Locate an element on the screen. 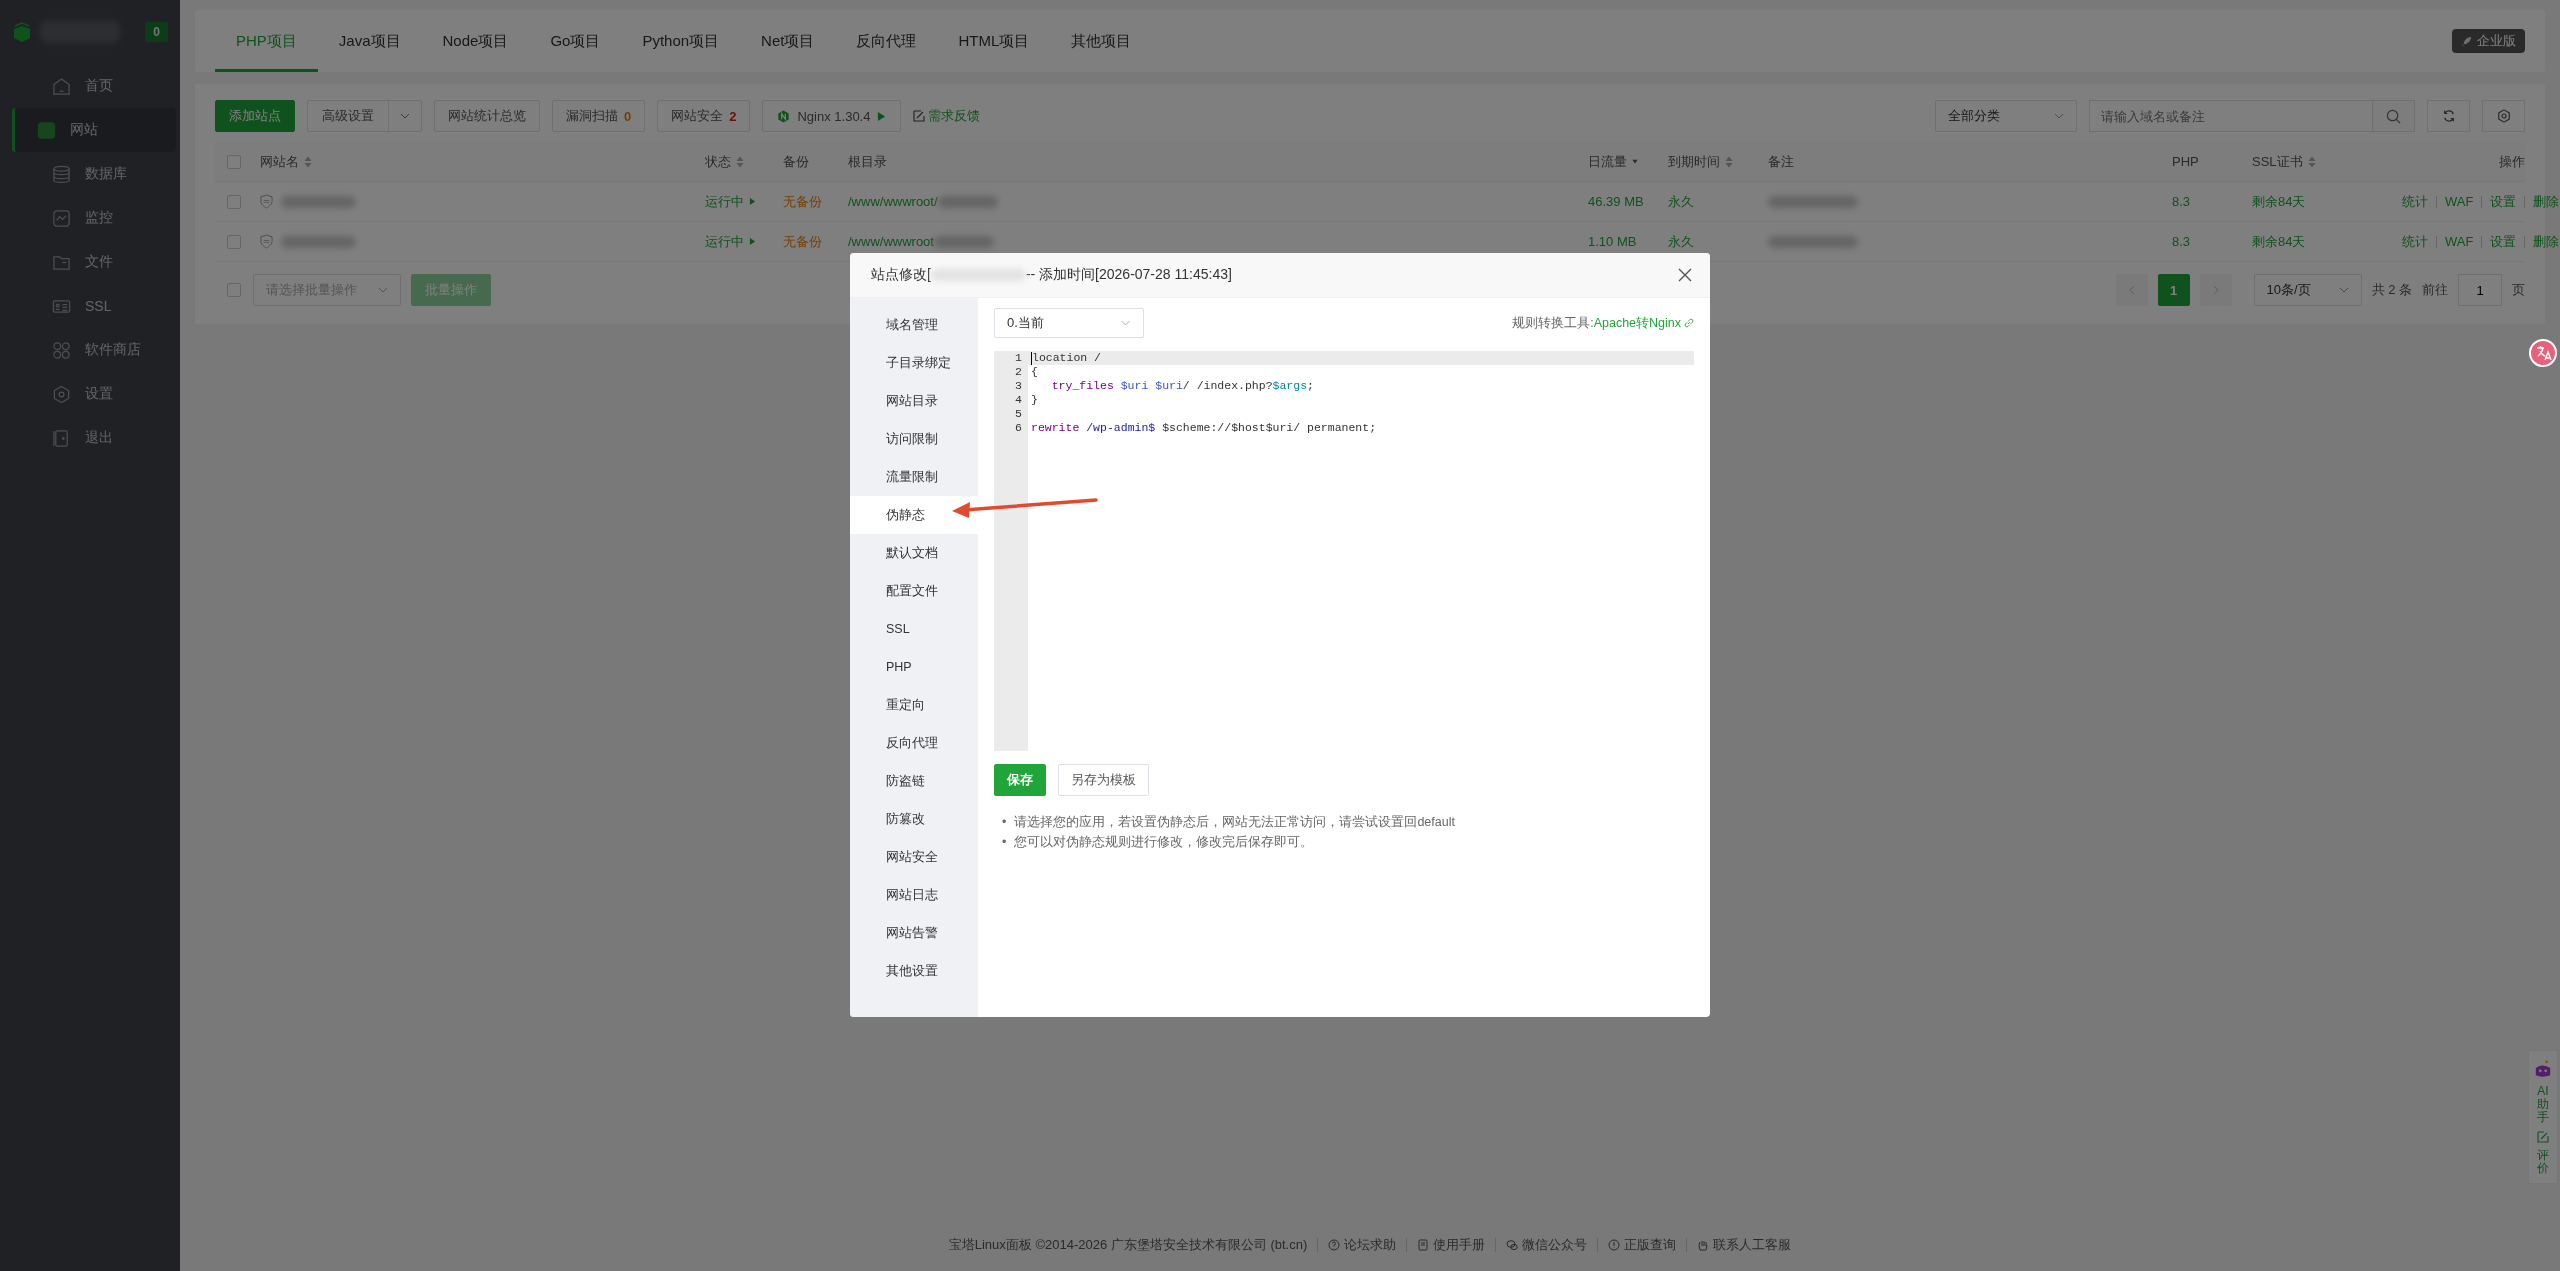  page-input: 1 is located at coordinates (2480, 290).